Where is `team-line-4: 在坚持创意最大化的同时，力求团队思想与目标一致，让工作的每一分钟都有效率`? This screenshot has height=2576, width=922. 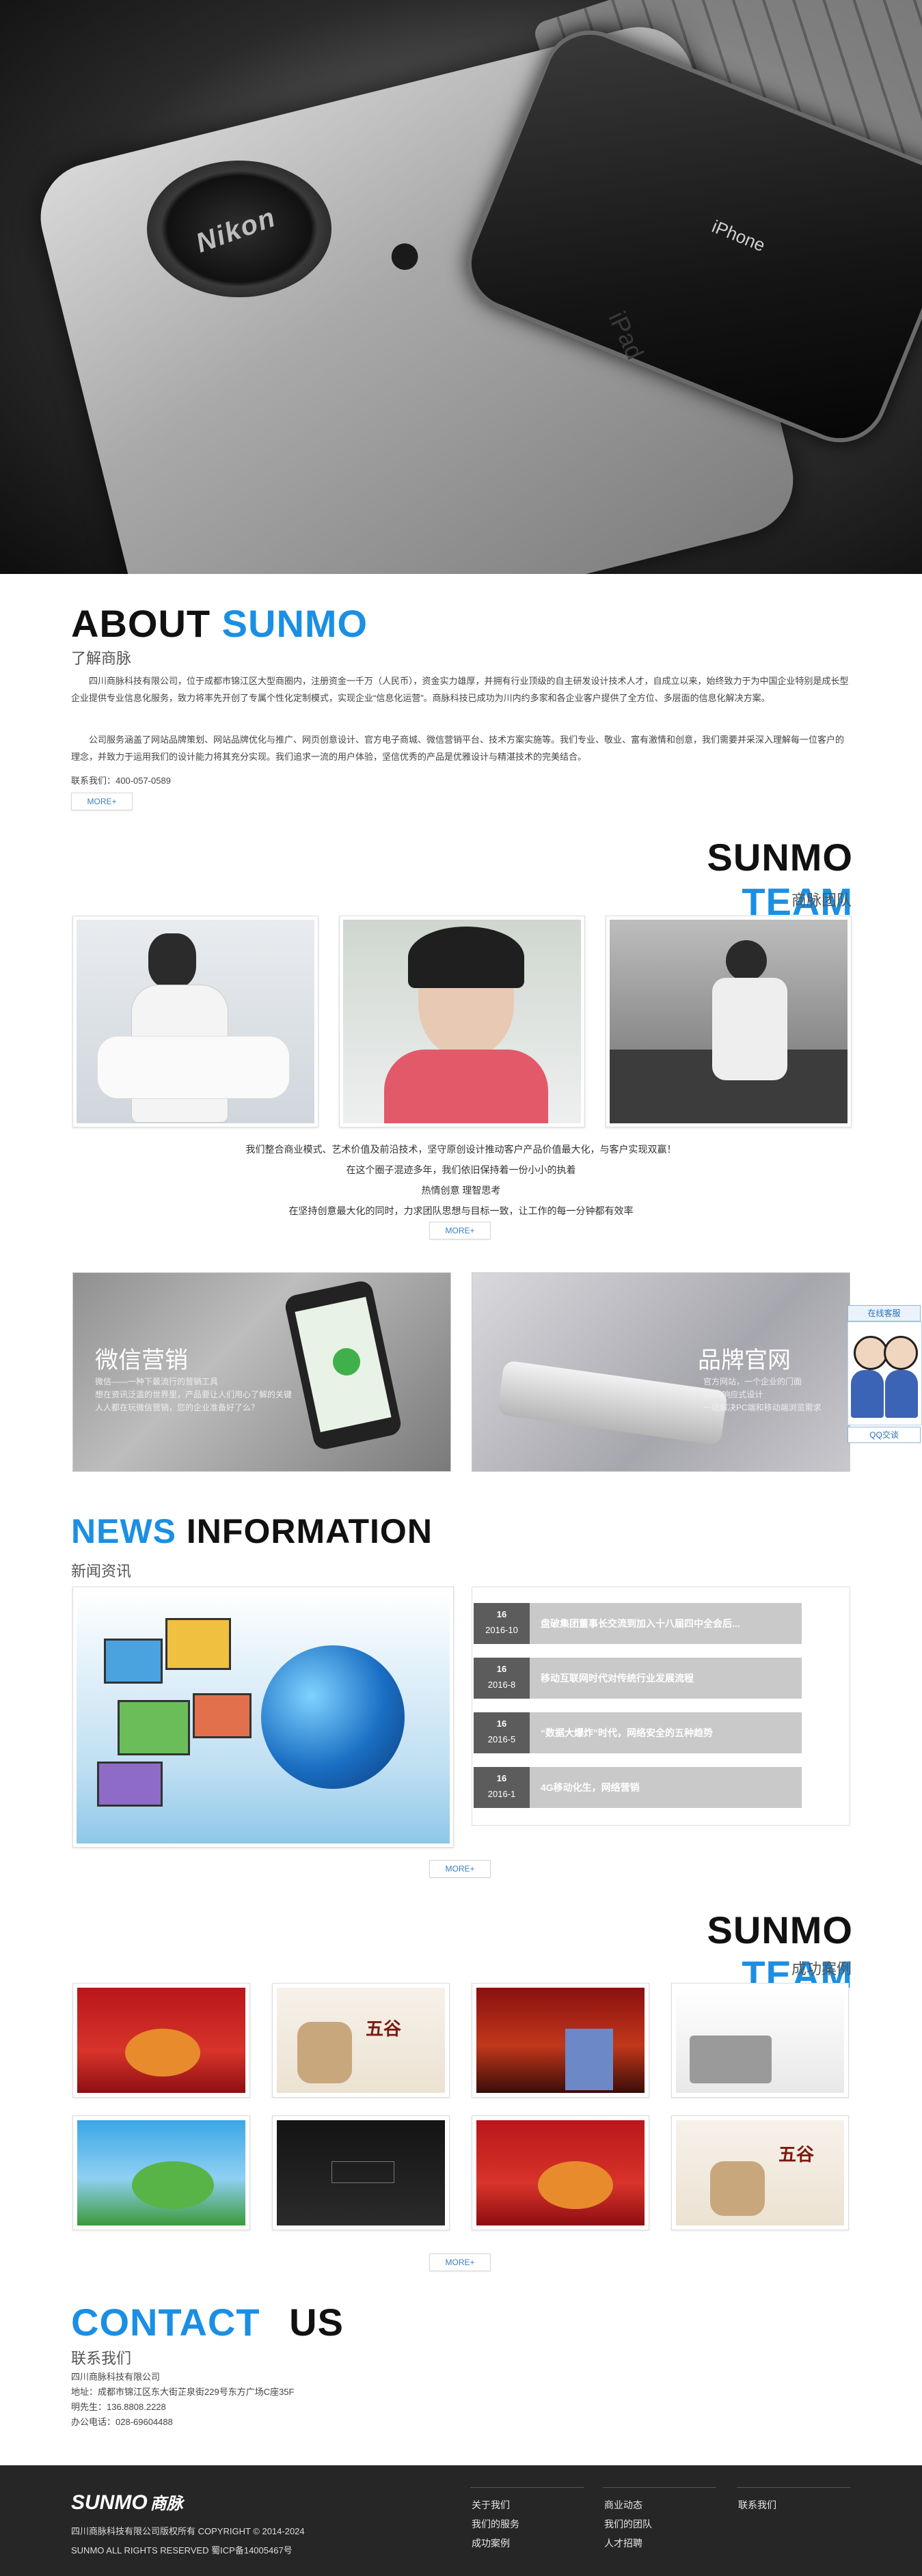
team-line-4: 在坚持创意最大化的同时，力求团队思想与目标一致，让工作的每一分钟都有效率 is located at coordinates (461, 1210).